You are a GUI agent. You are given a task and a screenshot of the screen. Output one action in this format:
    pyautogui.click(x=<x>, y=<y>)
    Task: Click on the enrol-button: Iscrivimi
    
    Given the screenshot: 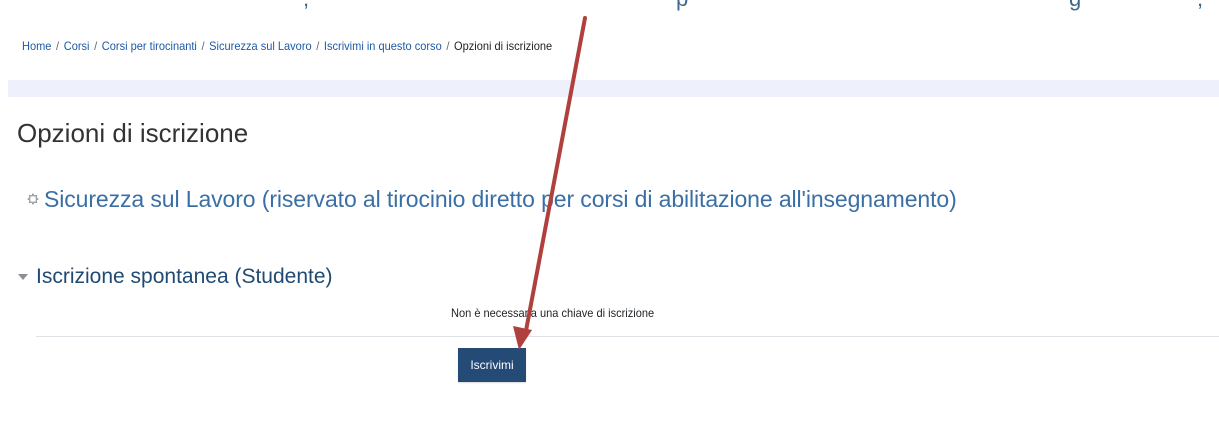 What is the action you would take?
    pyautogui.click(x=492, y=365)
    